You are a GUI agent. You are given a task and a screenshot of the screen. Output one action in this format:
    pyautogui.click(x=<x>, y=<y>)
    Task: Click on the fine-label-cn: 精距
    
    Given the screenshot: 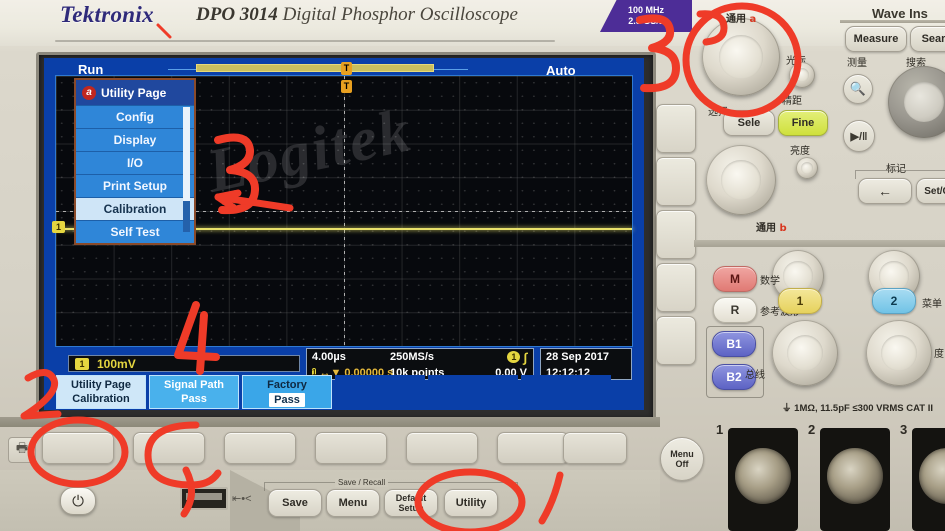 What is the action you would take?
    pyautogui.click(x=792, y=101)
    